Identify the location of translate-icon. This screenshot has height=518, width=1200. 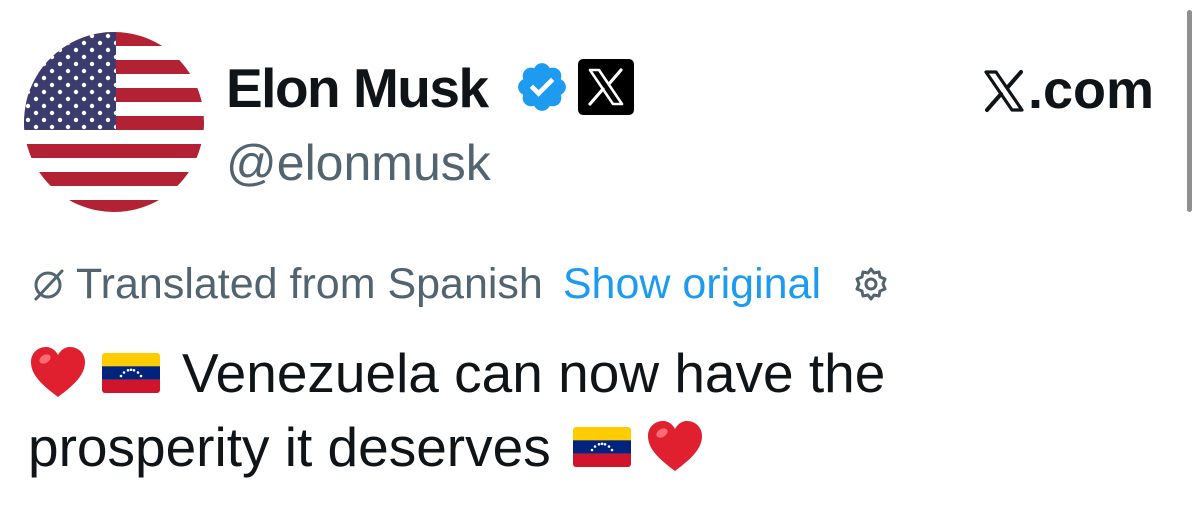
(49, 285).